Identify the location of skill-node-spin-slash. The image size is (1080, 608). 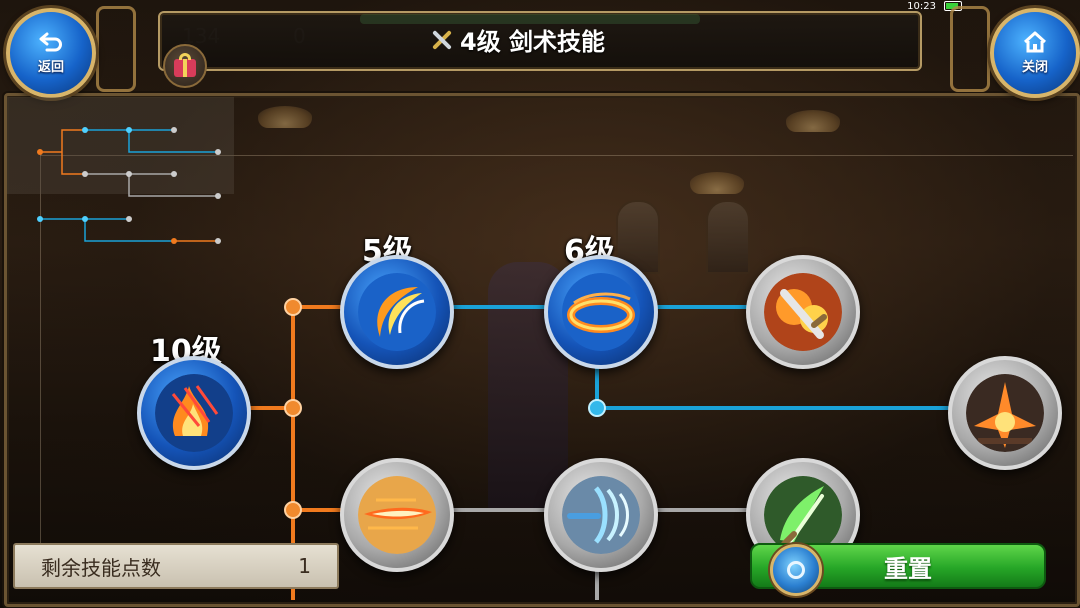
(601, 312).